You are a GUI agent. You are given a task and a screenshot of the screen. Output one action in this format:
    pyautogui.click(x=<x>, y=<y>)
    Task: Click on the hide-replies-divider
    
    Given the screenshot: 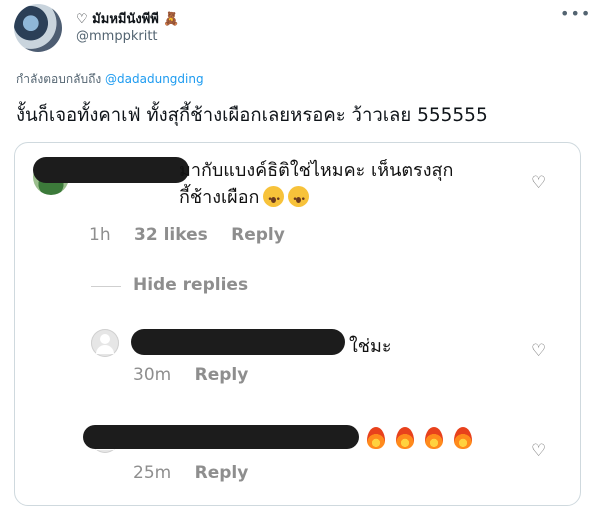 What is the action you would take?
    pyautogui.click(x=106, y=286)
    